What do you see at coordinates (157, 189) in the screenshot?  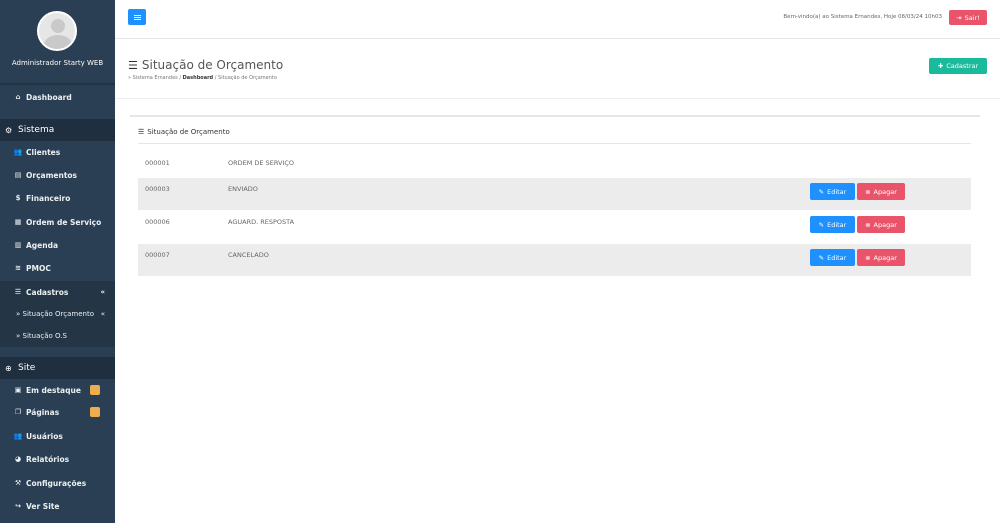 I see `row-id: 000003` at bounding box center [157, 189].